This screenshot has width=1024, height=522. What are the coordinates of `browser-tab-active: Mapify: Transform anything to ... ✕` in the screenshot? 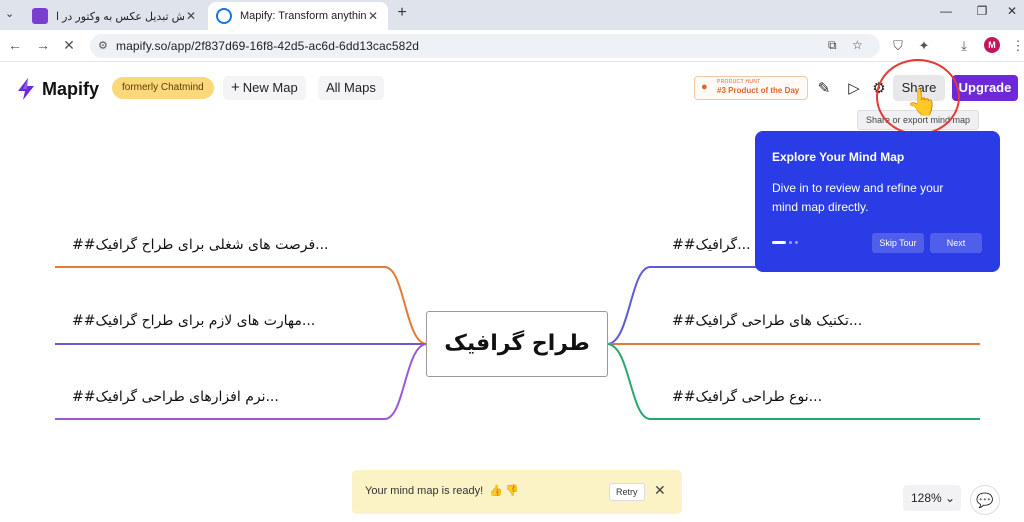 It's located at (298, 16).